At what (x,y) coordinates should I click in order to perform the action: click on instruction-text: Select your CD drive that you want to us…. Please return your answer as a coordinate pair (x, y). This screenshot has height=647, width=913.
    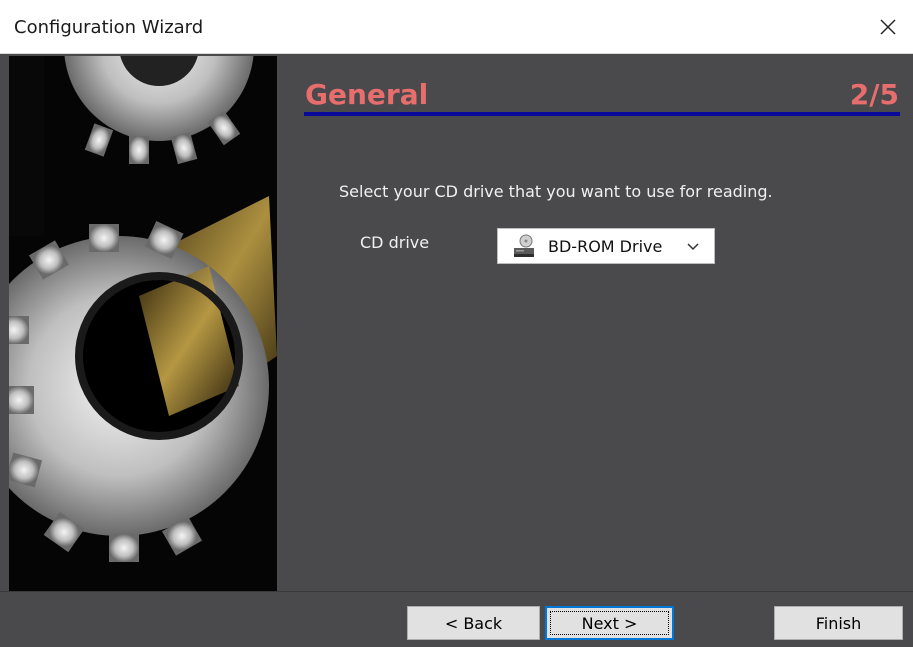
    Looking at the image, I should click on (556, 191).